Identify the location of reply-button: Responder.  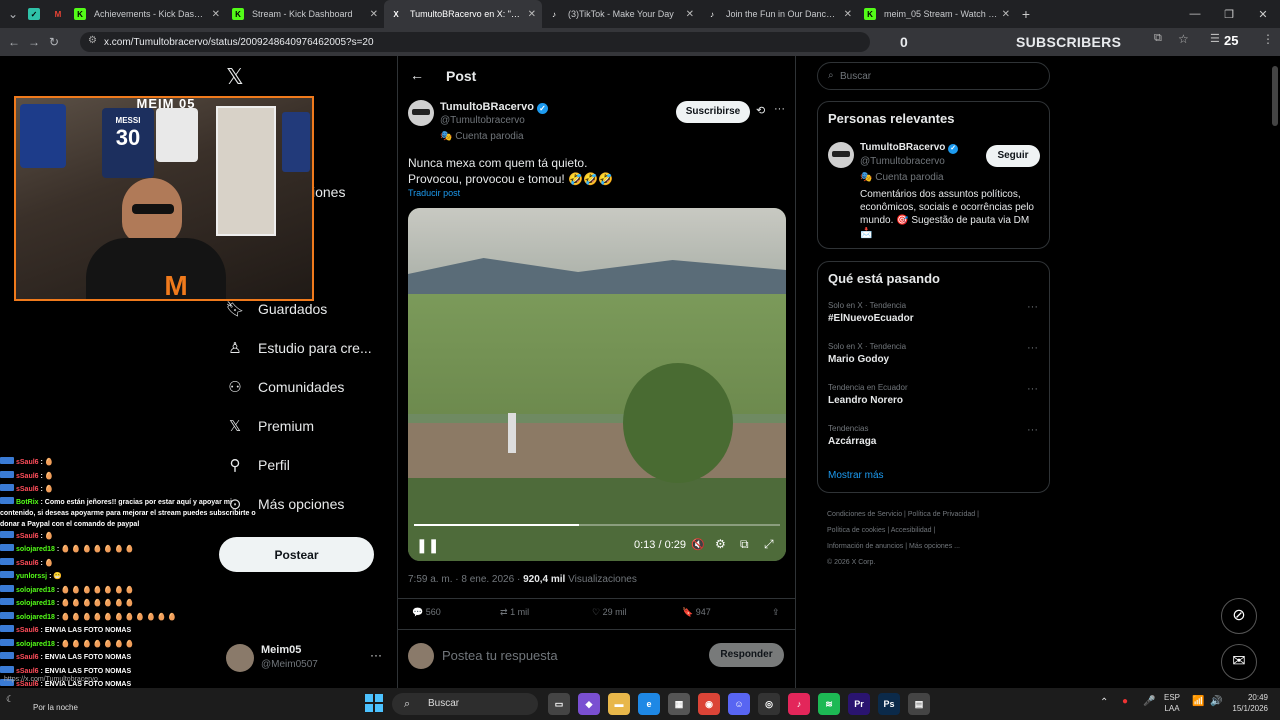
(746, 655).